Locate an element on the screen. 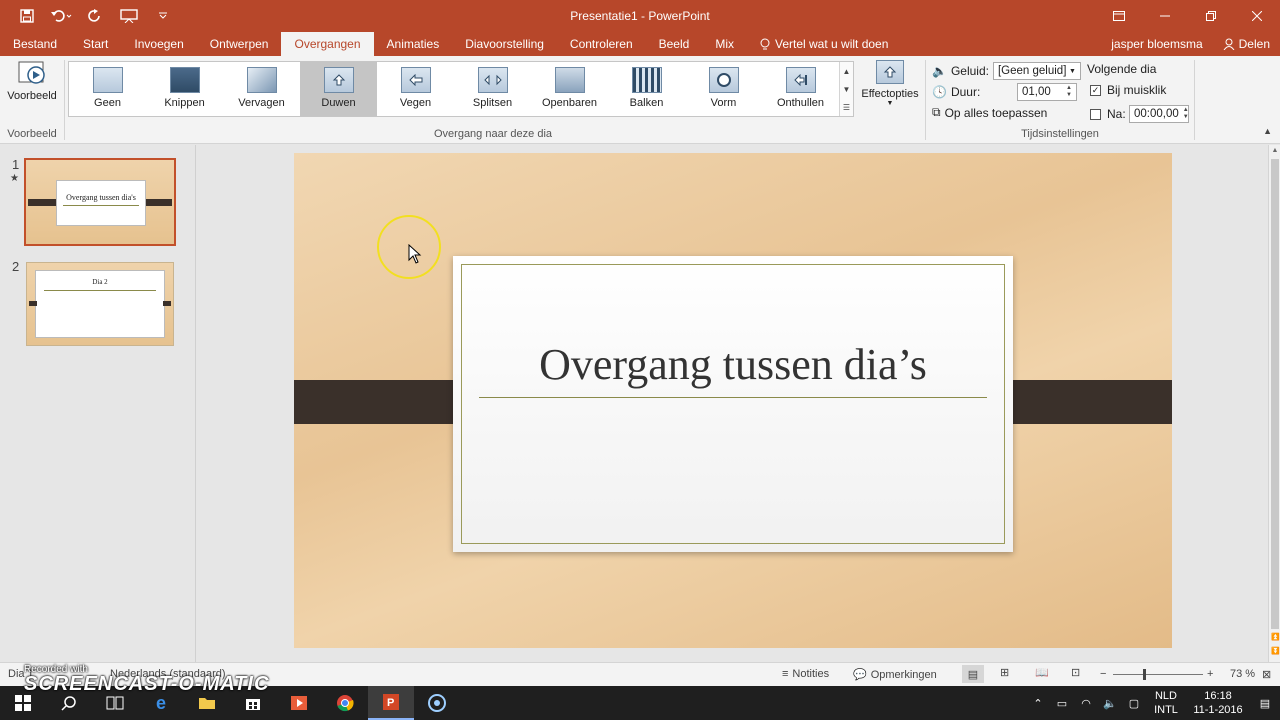  slide-thumbnail-2: Dia 2 is located at coordinates (100, 304).